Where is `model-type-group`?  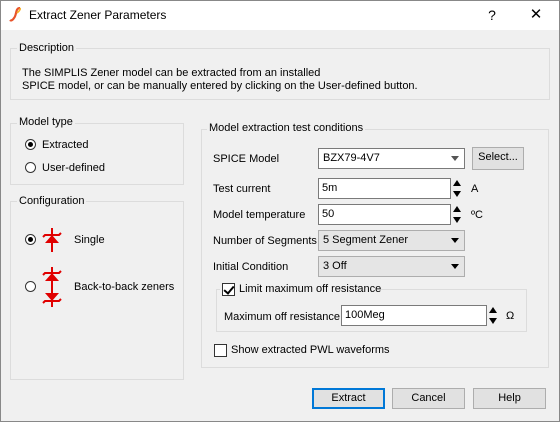
model-type-group is located at coordinates (97, 154).